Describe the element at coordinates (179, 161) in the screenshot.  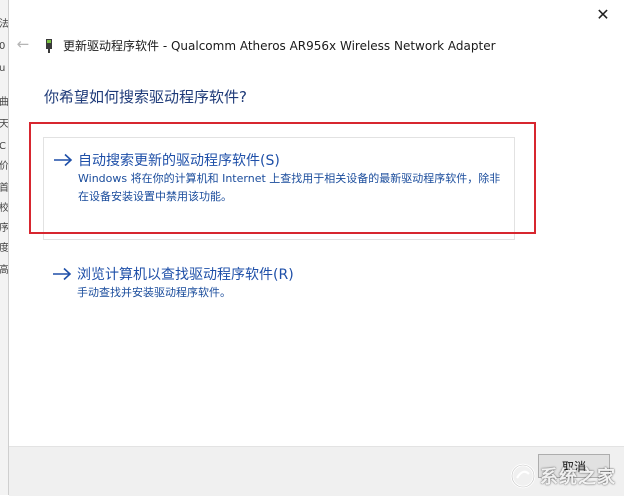
I see `option-auto-search-title: 自动搜索更新的驱动程序软件(S)` at that location.